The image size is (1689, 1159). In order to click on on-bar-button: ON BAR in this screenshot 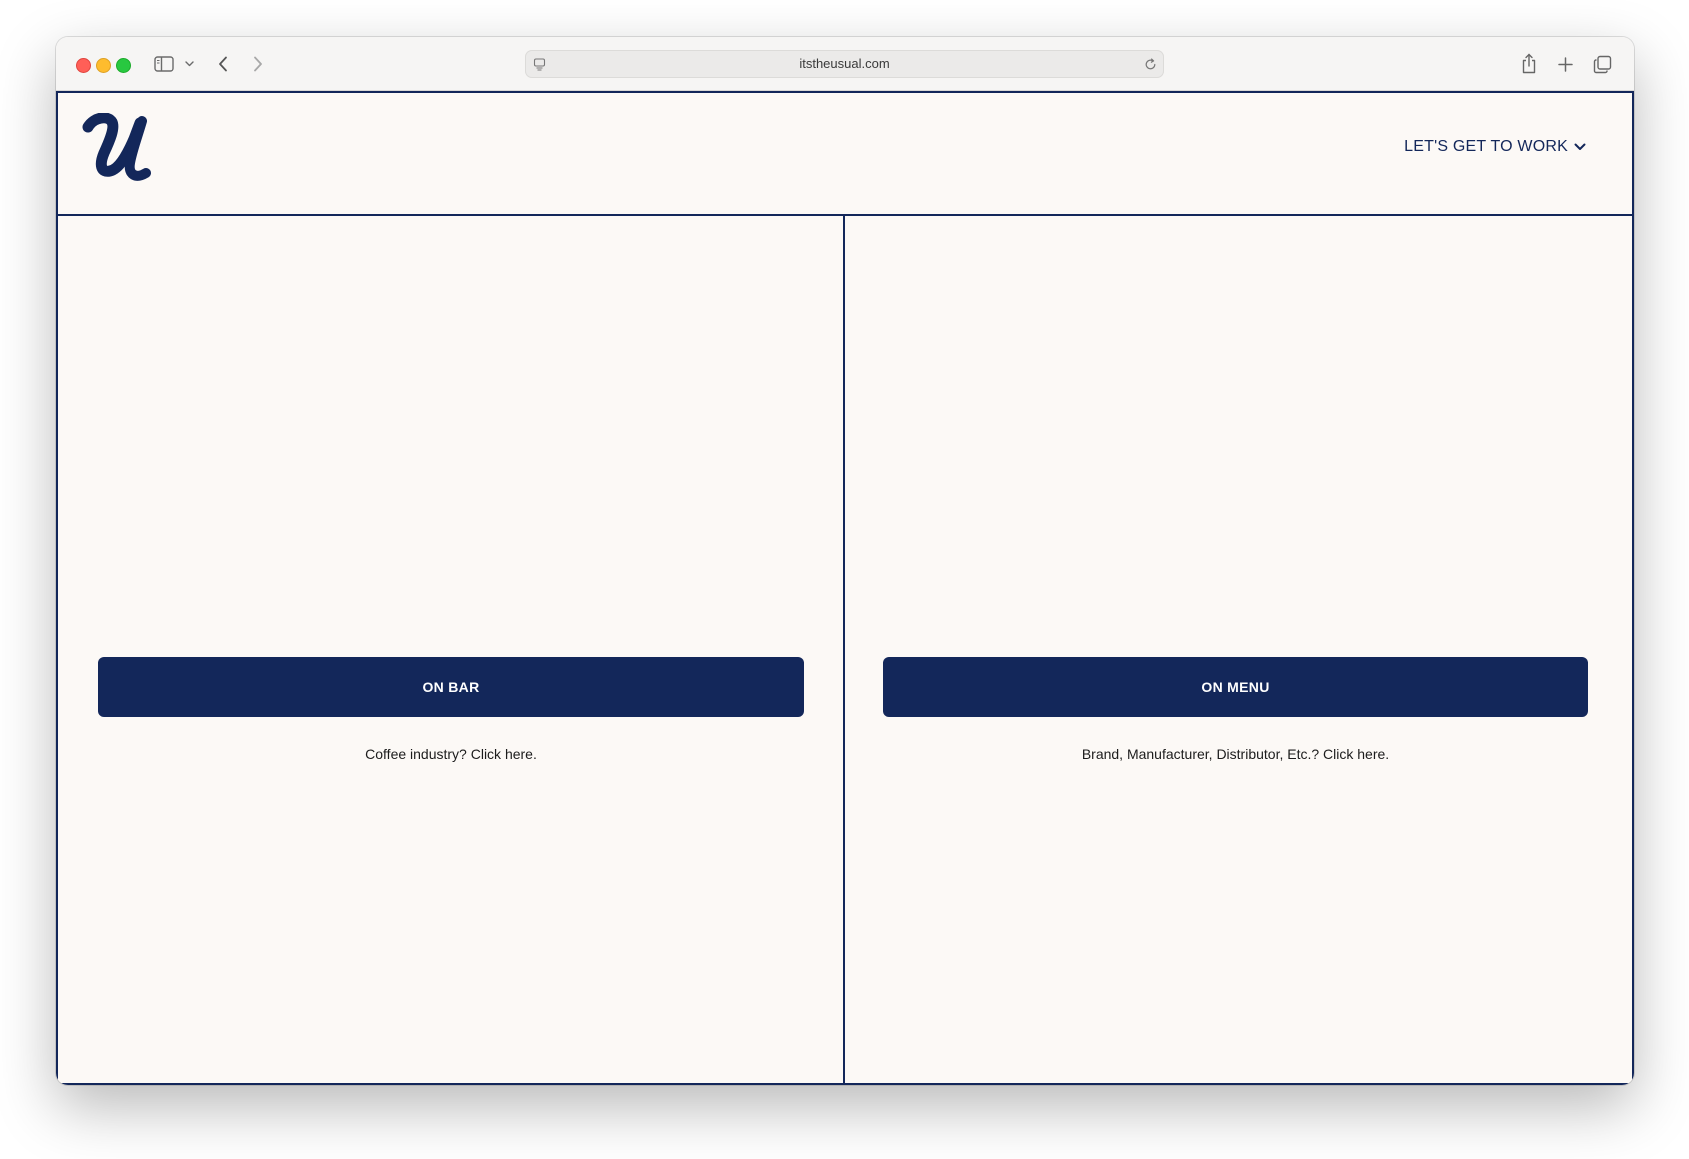, I will do `click(451, 687)`.